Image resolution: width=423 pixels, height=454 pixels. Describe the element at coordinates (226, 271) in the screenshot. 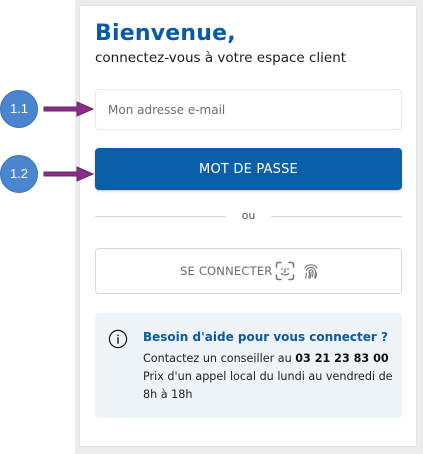

I see `biometric-login-label: SE CONNECTER` at that location.